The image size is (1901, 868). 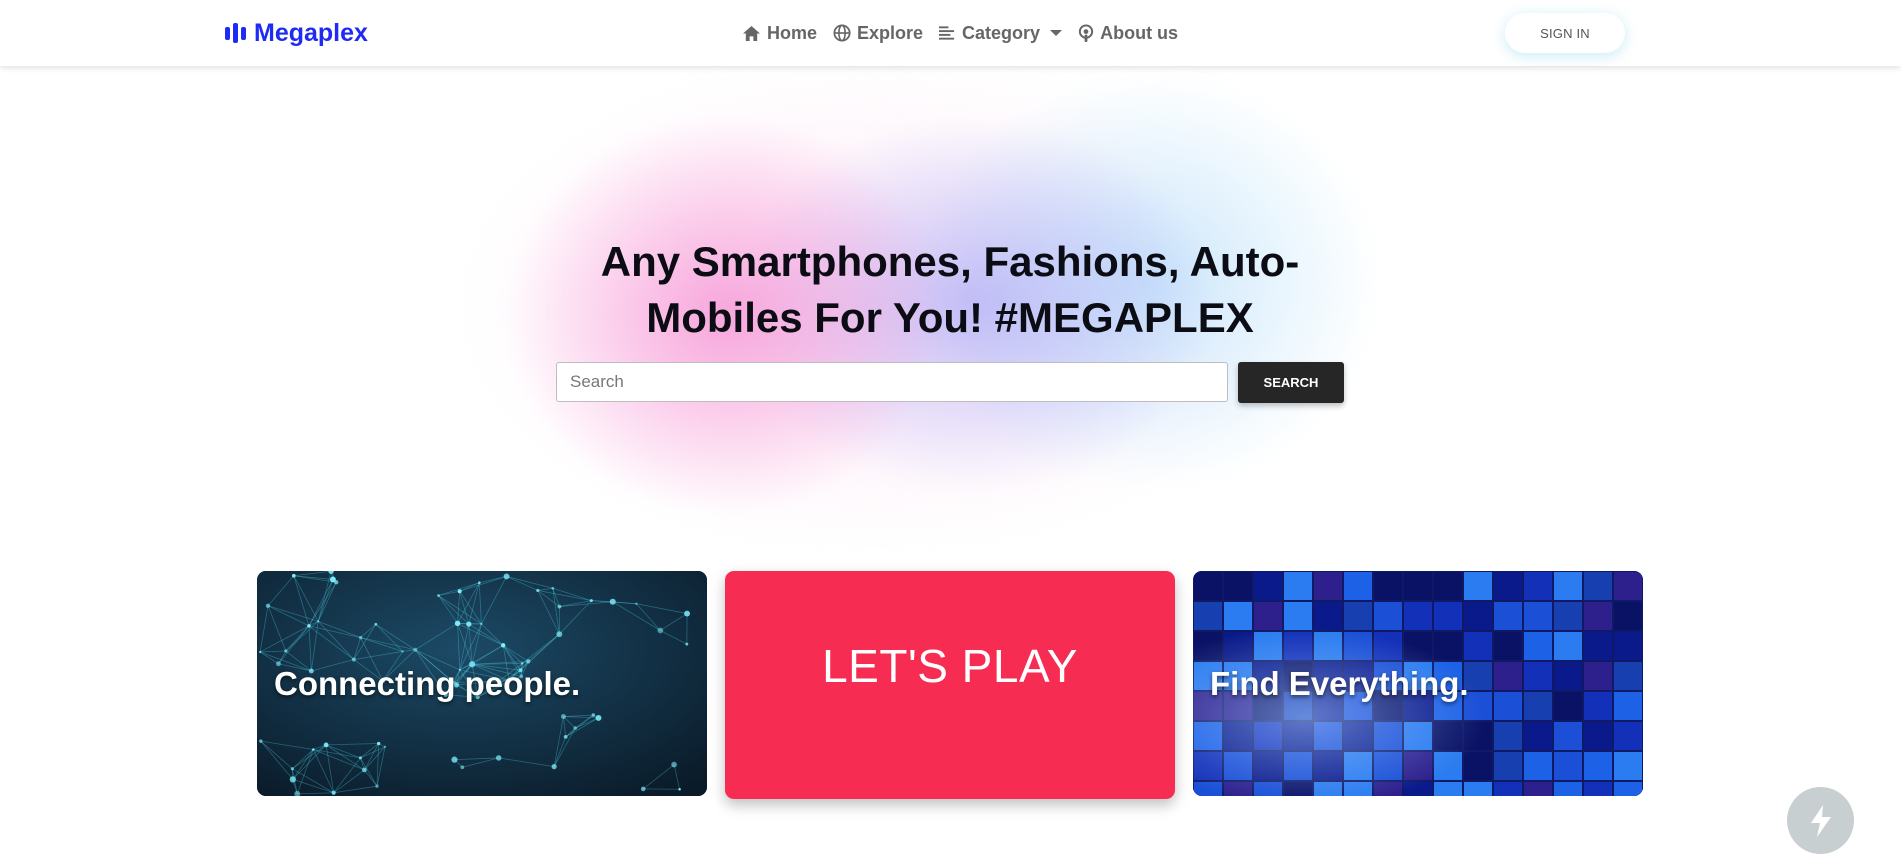 I want to click on nav-about: About us, so click(x=1128, y=33).